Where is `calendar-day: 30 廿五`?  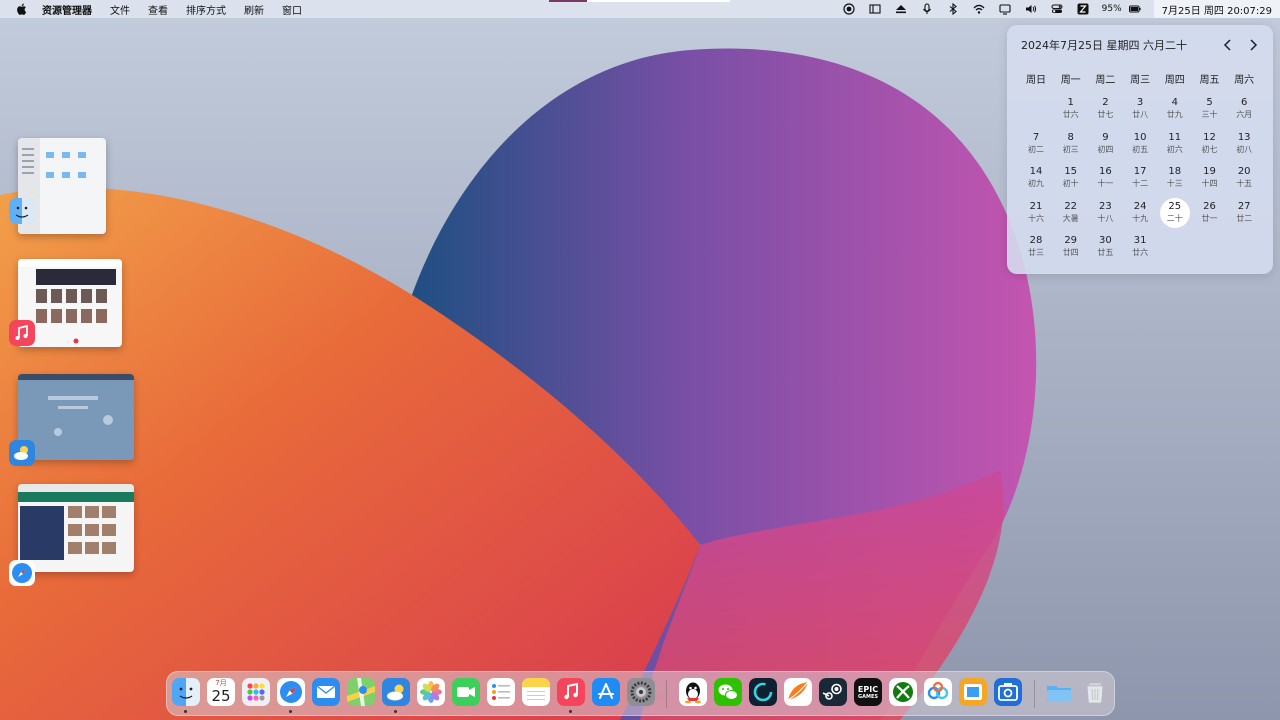 calendar-day: 30 廿五 is located at coordinates (1105, 247).